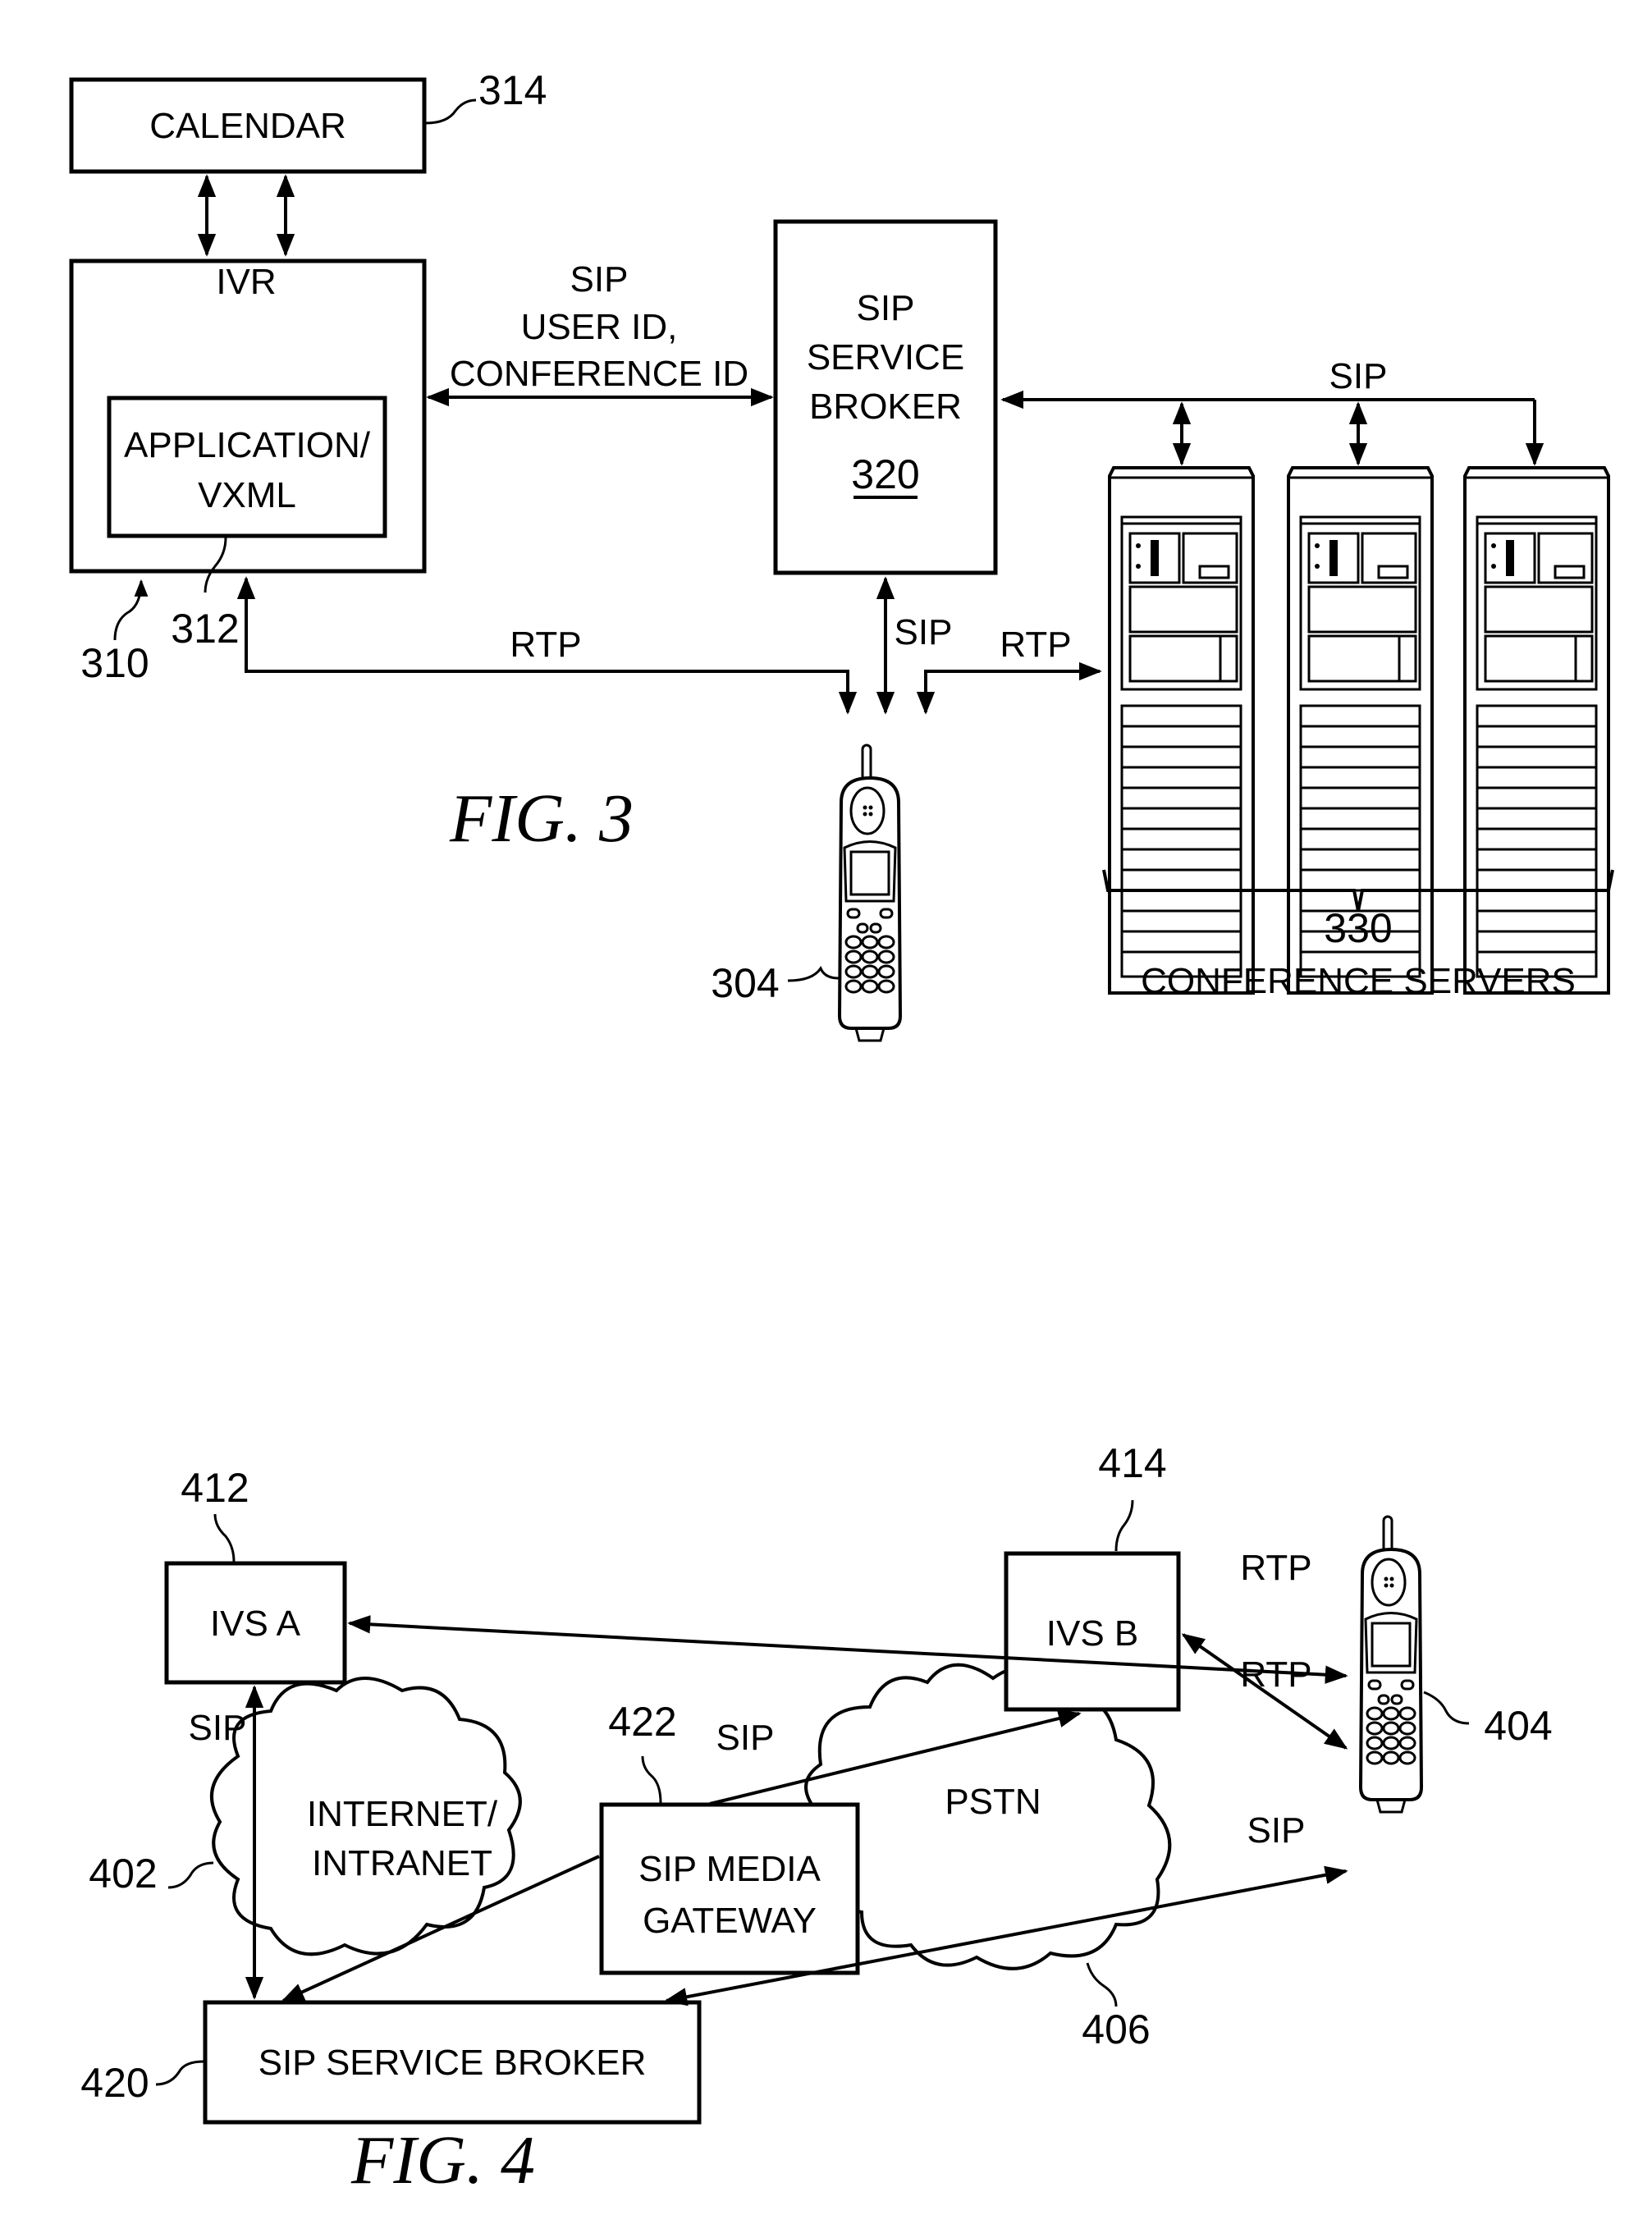 The image size is (1652, 2233). What do you see at coordinates (885, 357) in the screenshot?
I see `broker-line2: SERVICE` at bounding box center [885, 357].